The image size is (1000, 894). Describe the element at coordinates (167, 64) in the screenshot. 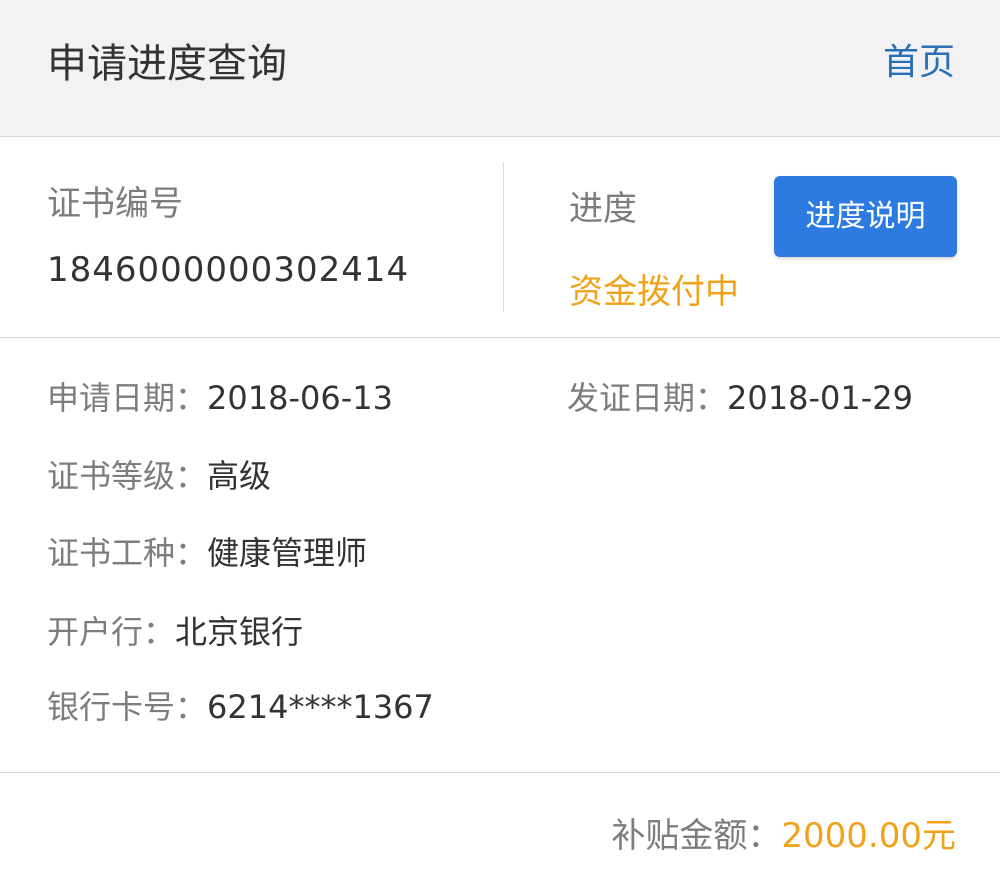

I see `page-title: 申请进度查询` at that location.